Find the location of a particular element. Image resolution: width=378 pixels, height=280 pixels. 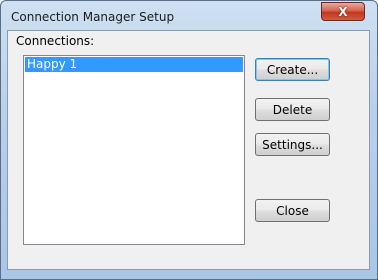

close-window-button: X is located at coordinates (343, 11).